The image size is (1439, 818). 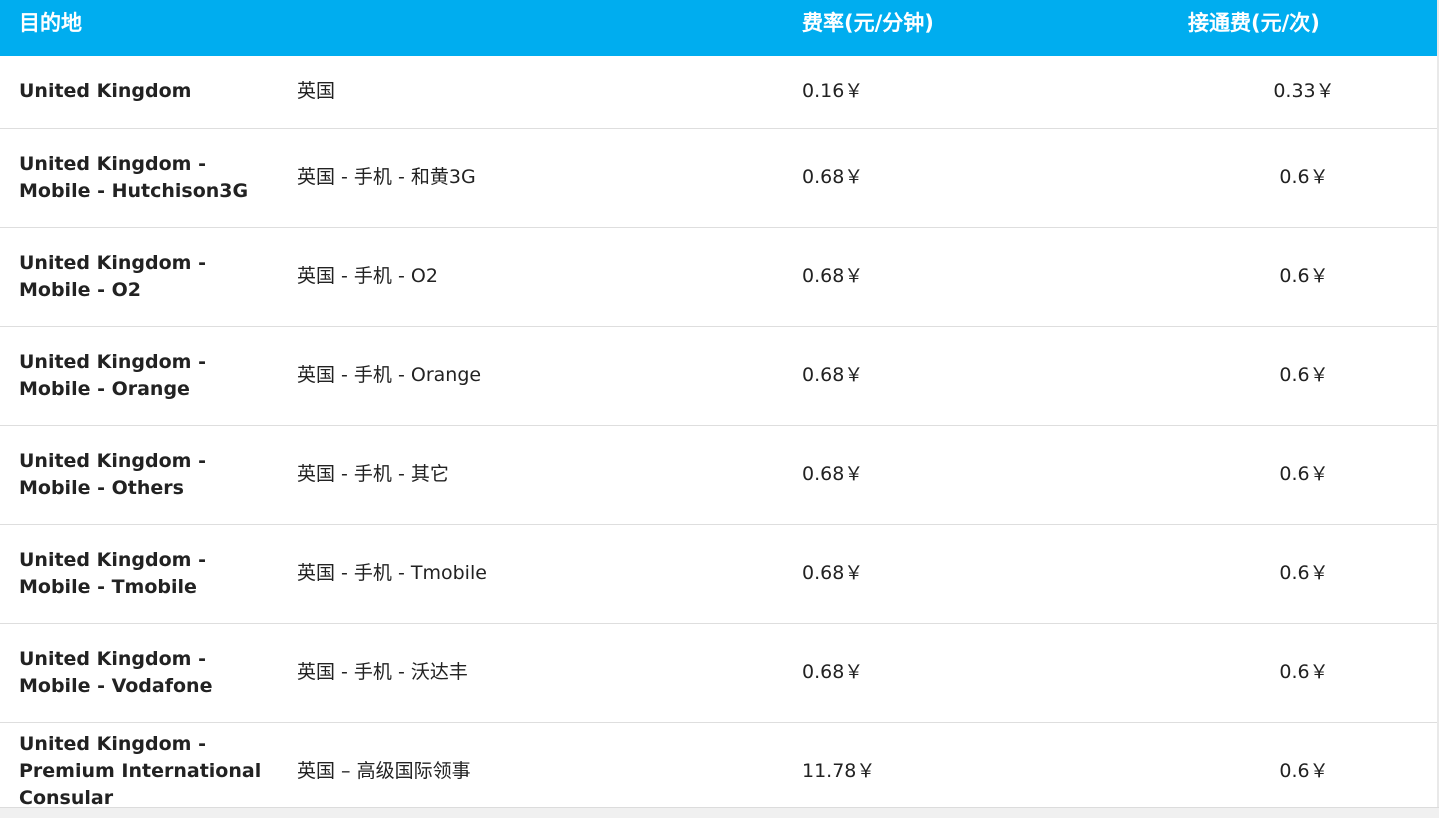 I want to click on header-connection-fee: 接通费(元/次), so click(x=1254, y=23).